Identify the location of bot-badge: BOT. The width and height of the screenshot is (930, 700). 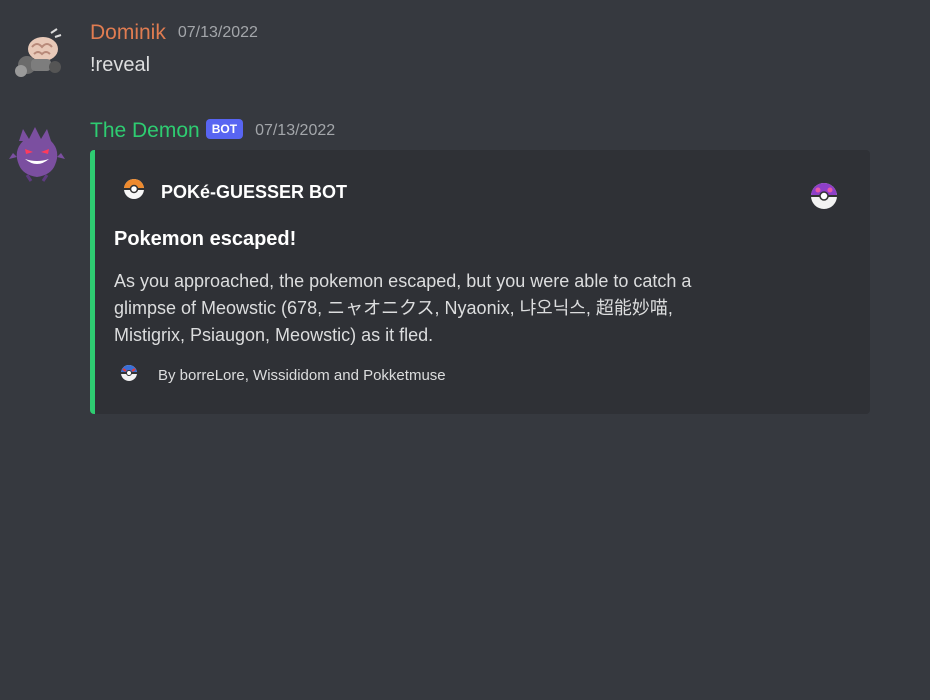
(224, 129).